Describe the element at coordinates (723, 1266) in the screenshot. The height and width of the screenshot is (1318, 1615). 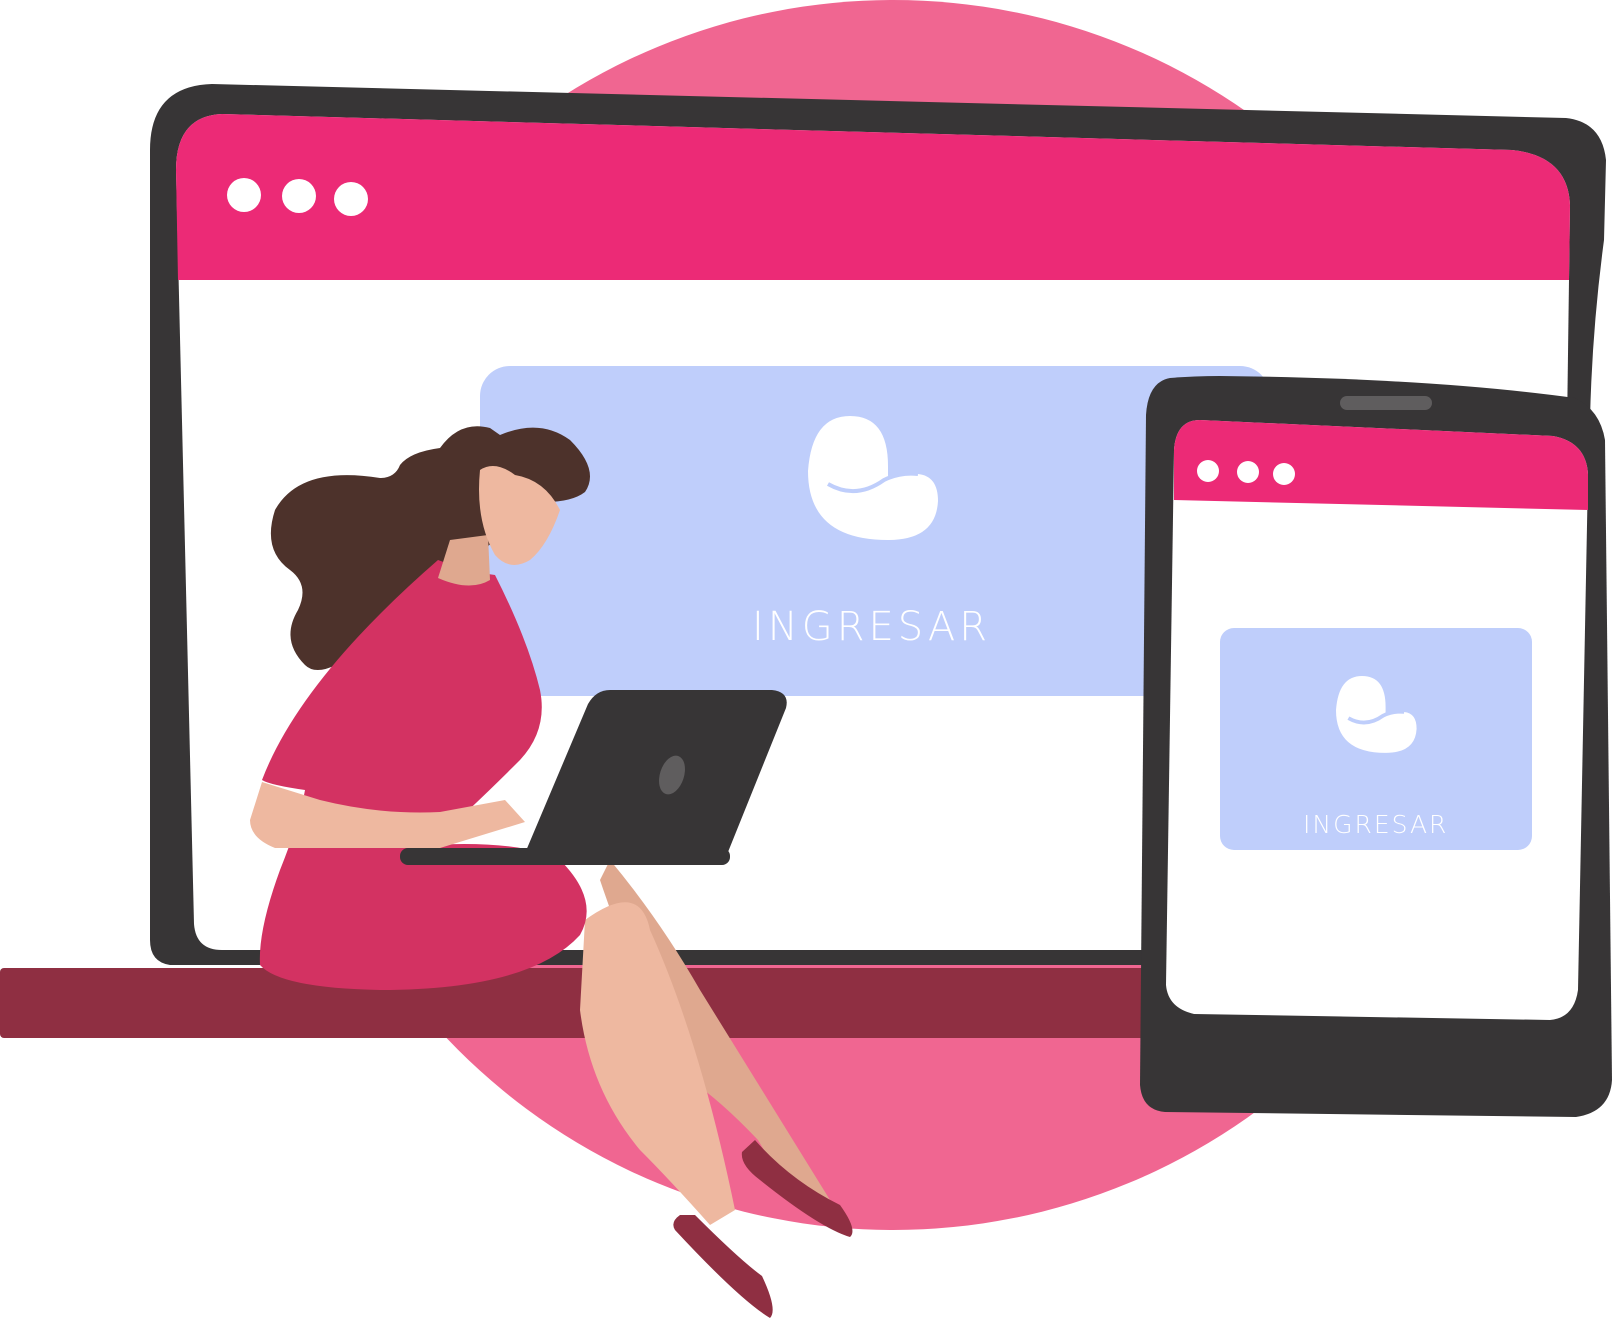
I see `shoe-front` at that location.